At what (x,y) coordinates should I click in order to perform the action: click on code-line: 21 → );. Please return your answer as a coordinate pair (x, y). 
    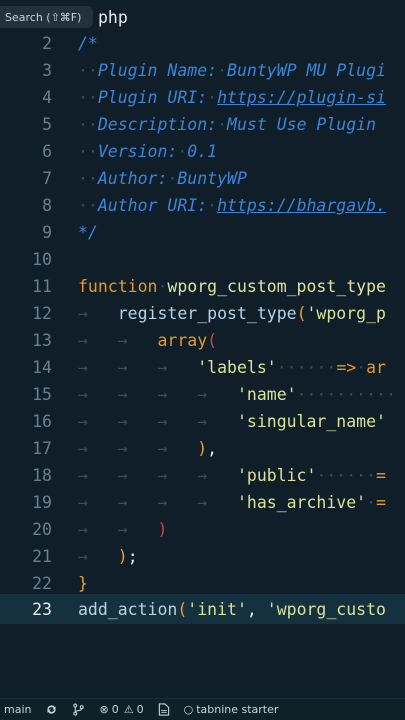
    Looking at the image, I should click on (202, 556).